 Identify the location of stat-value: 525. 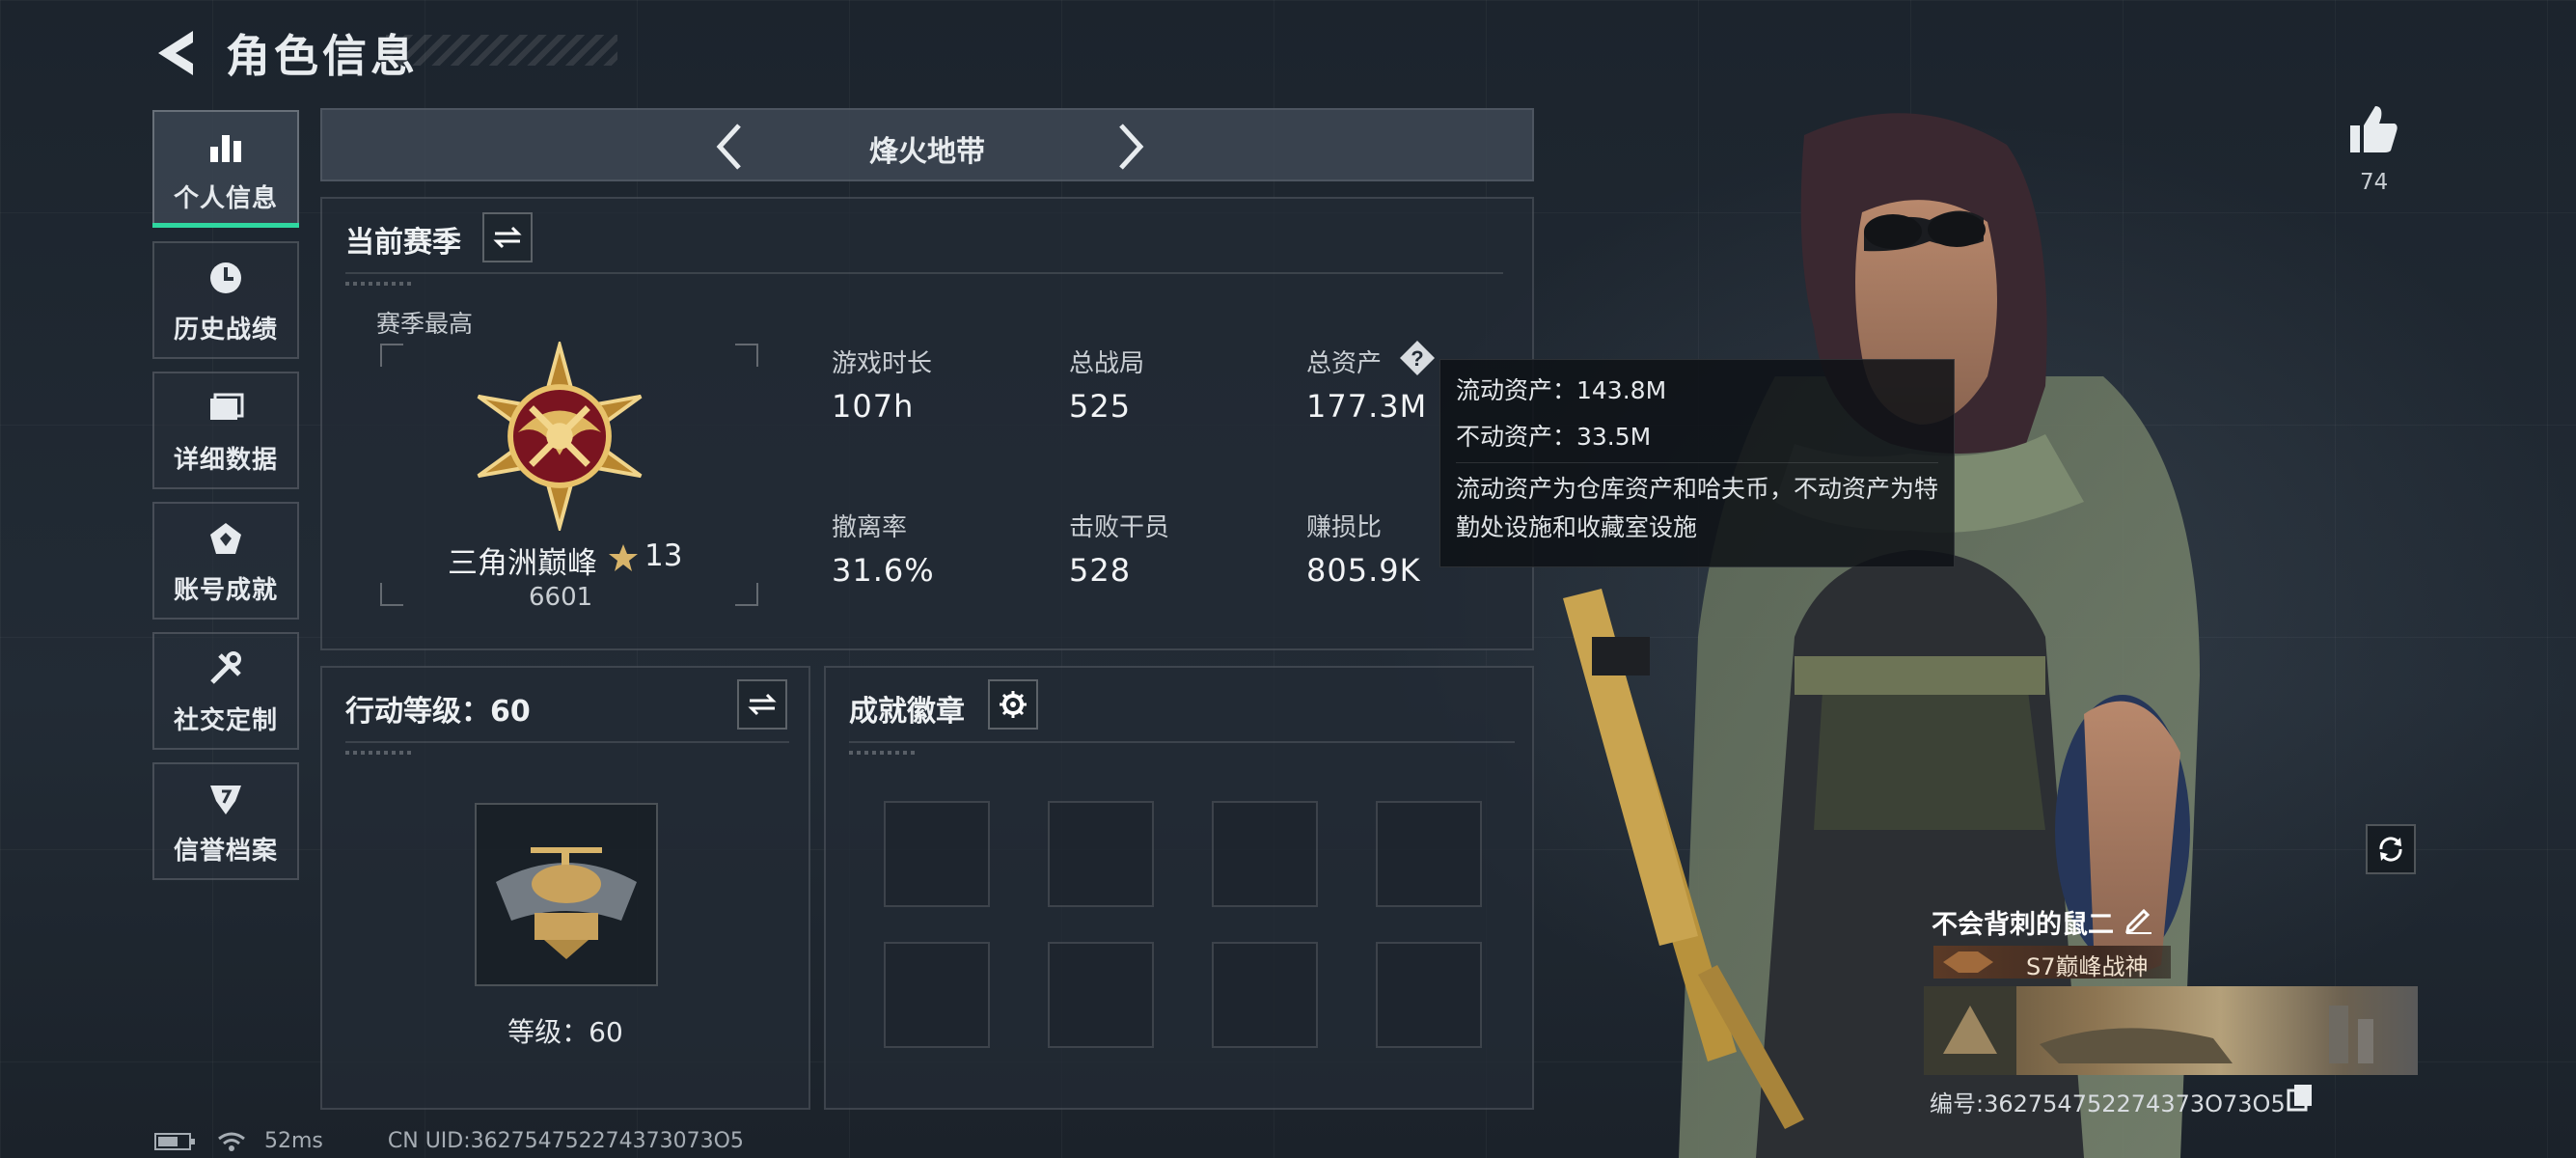
(1100, 406).